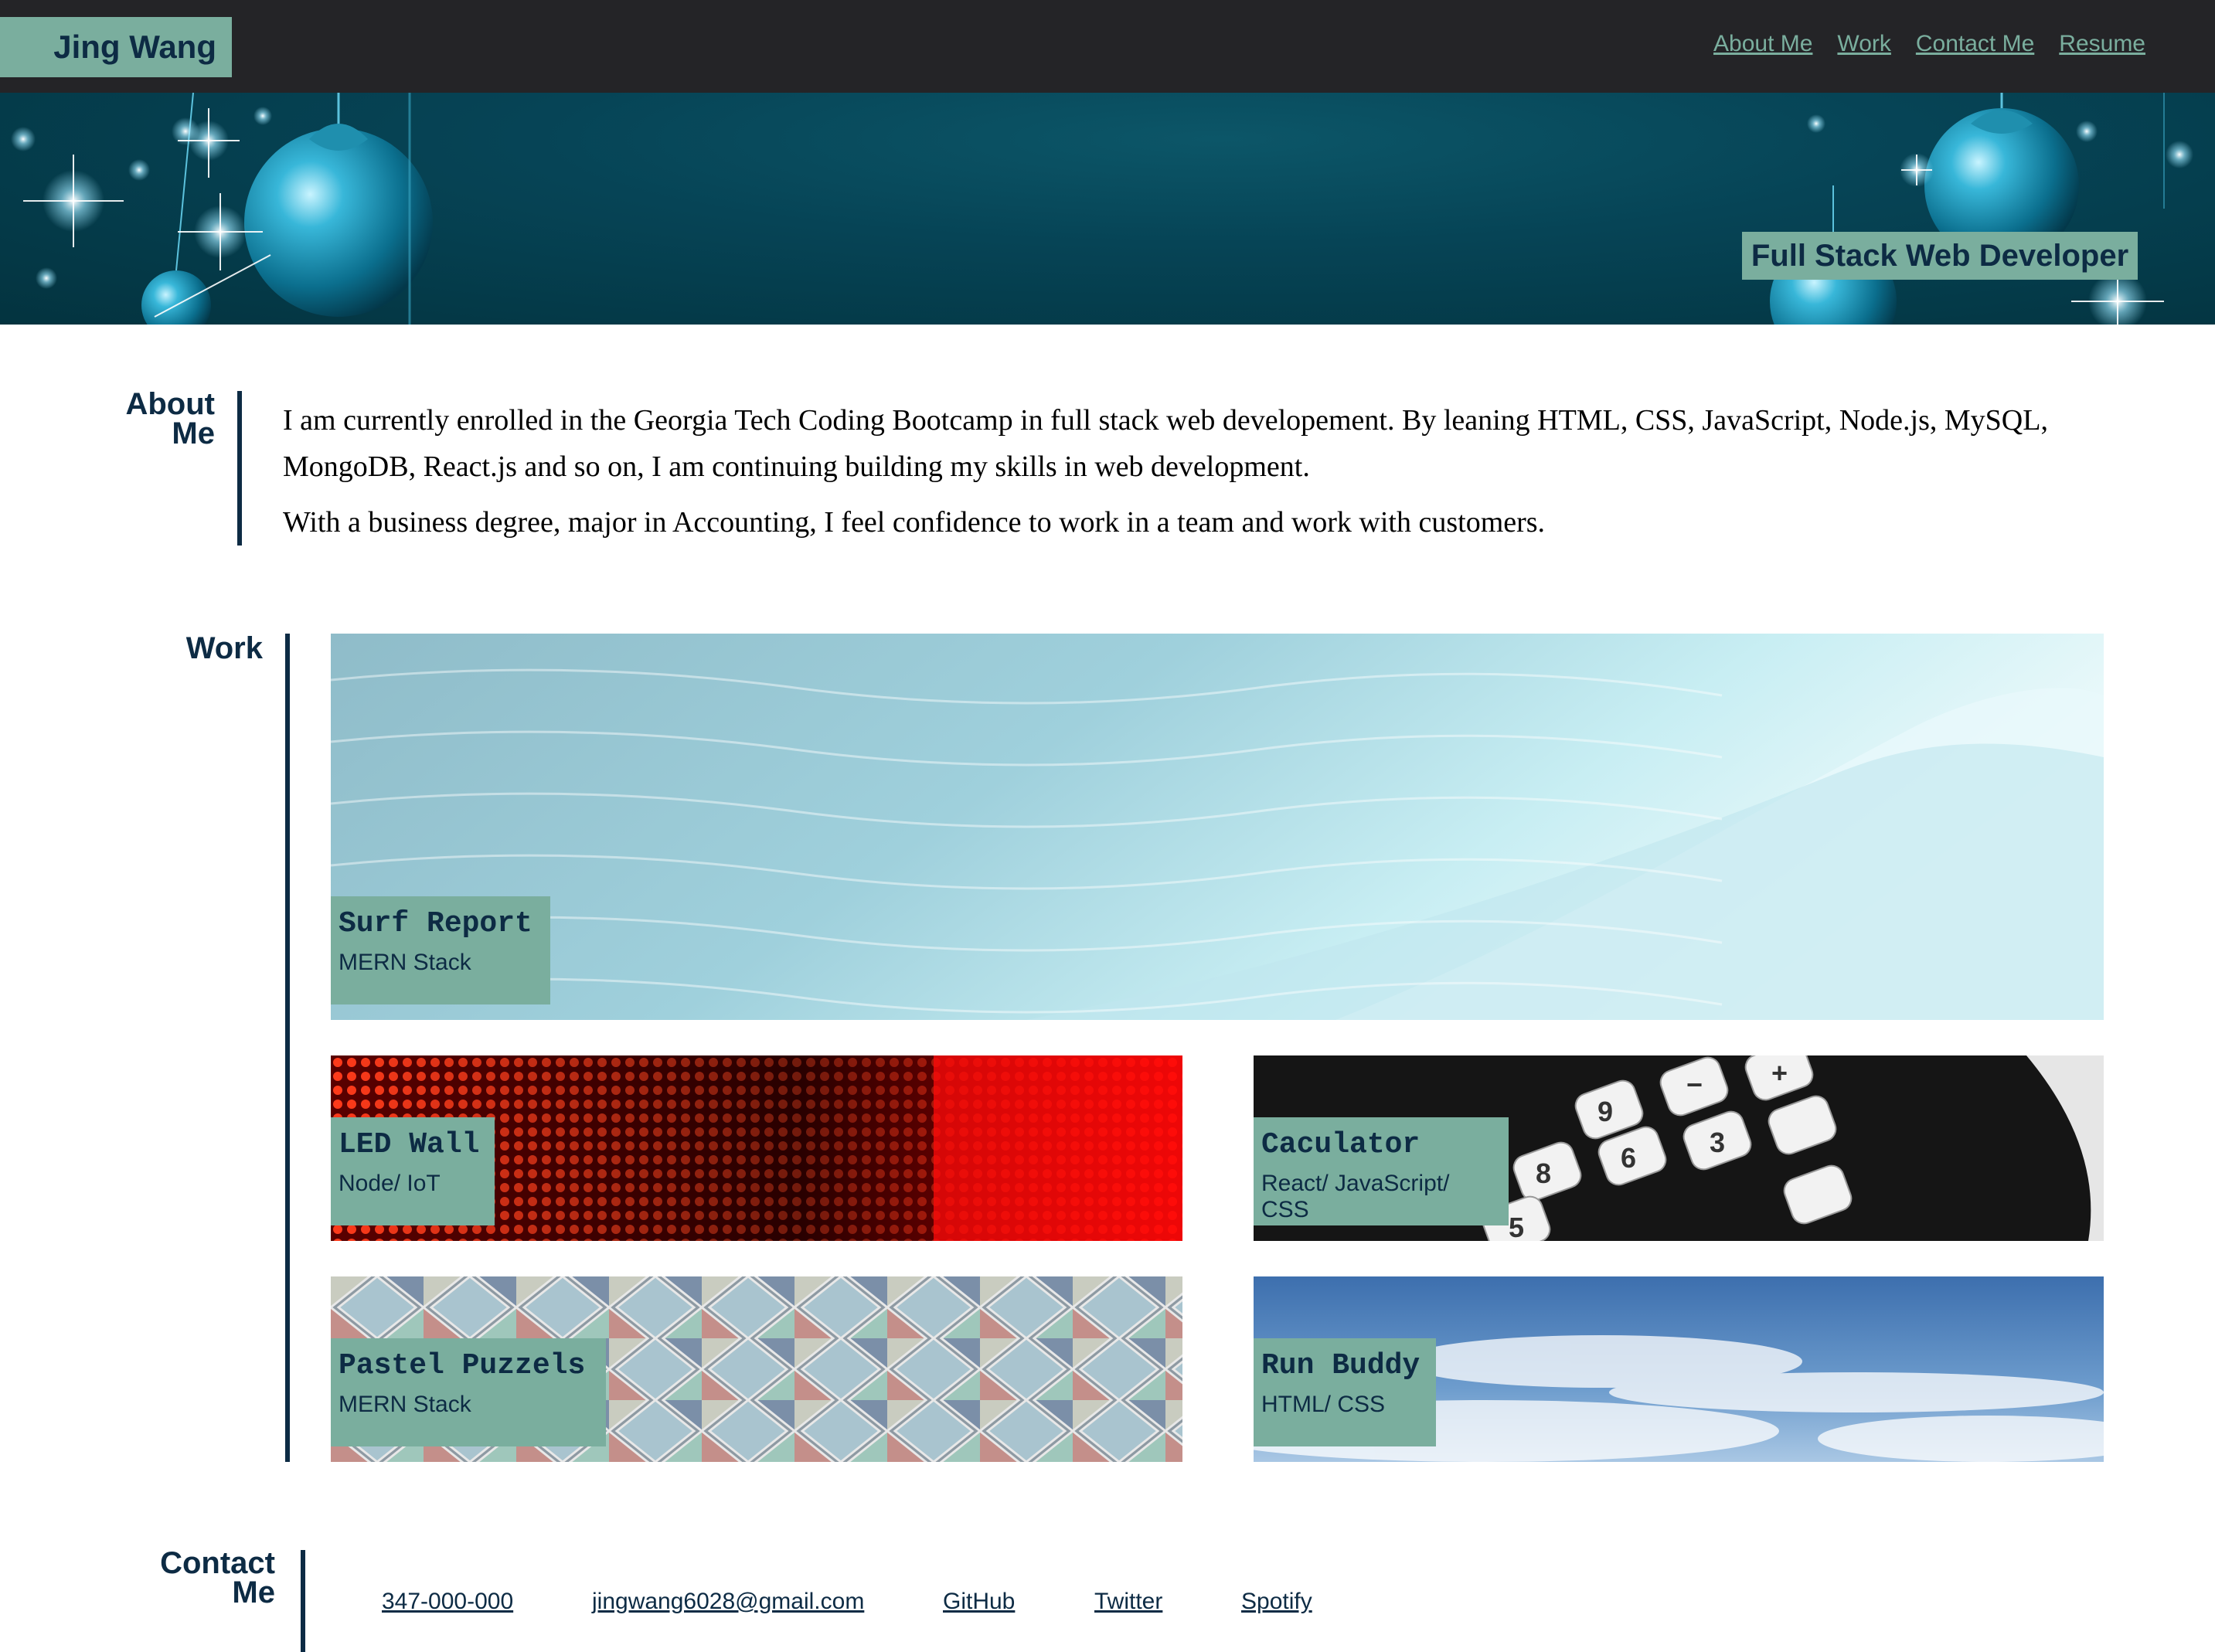 The height and width of the screenshot is (1652, 2215). Describe the element at coordinates (1717, 1142) in the screenshot. I see `svg-text: 3` at that location.